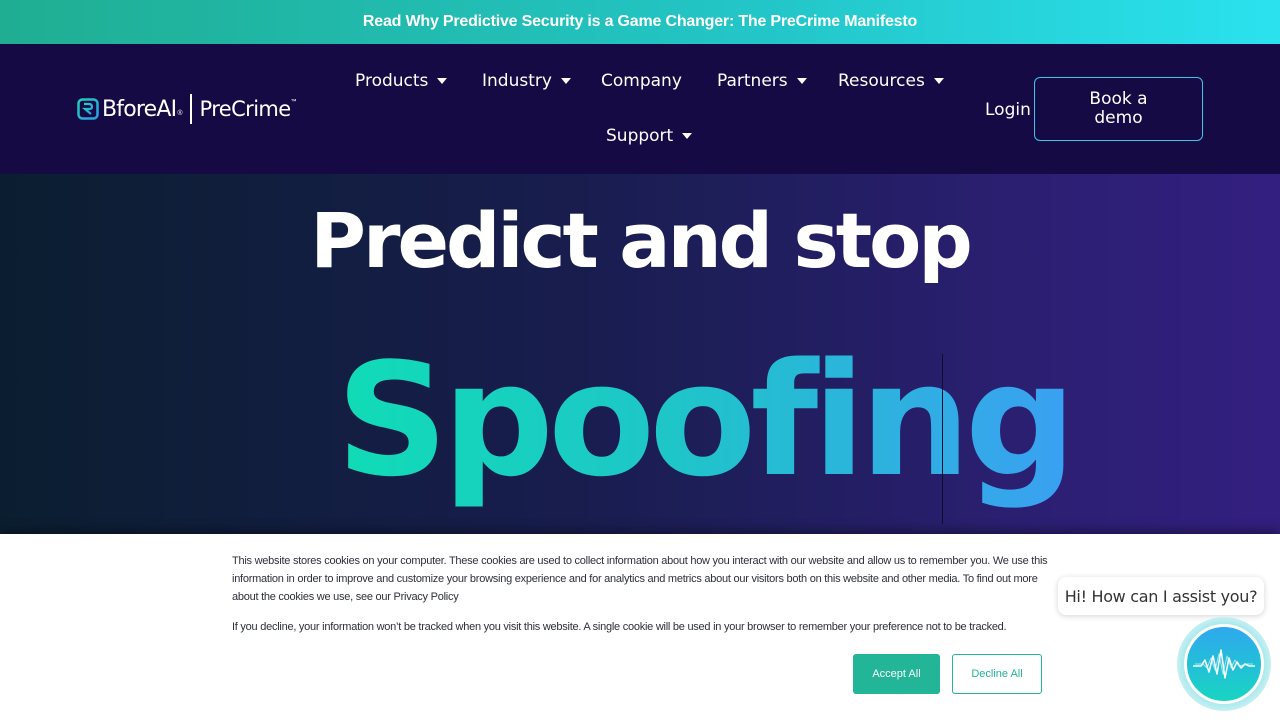 This screenshot has width=1280, height=720. I want to click on hero-rotating-word: Spoofing, so click(706, 420).